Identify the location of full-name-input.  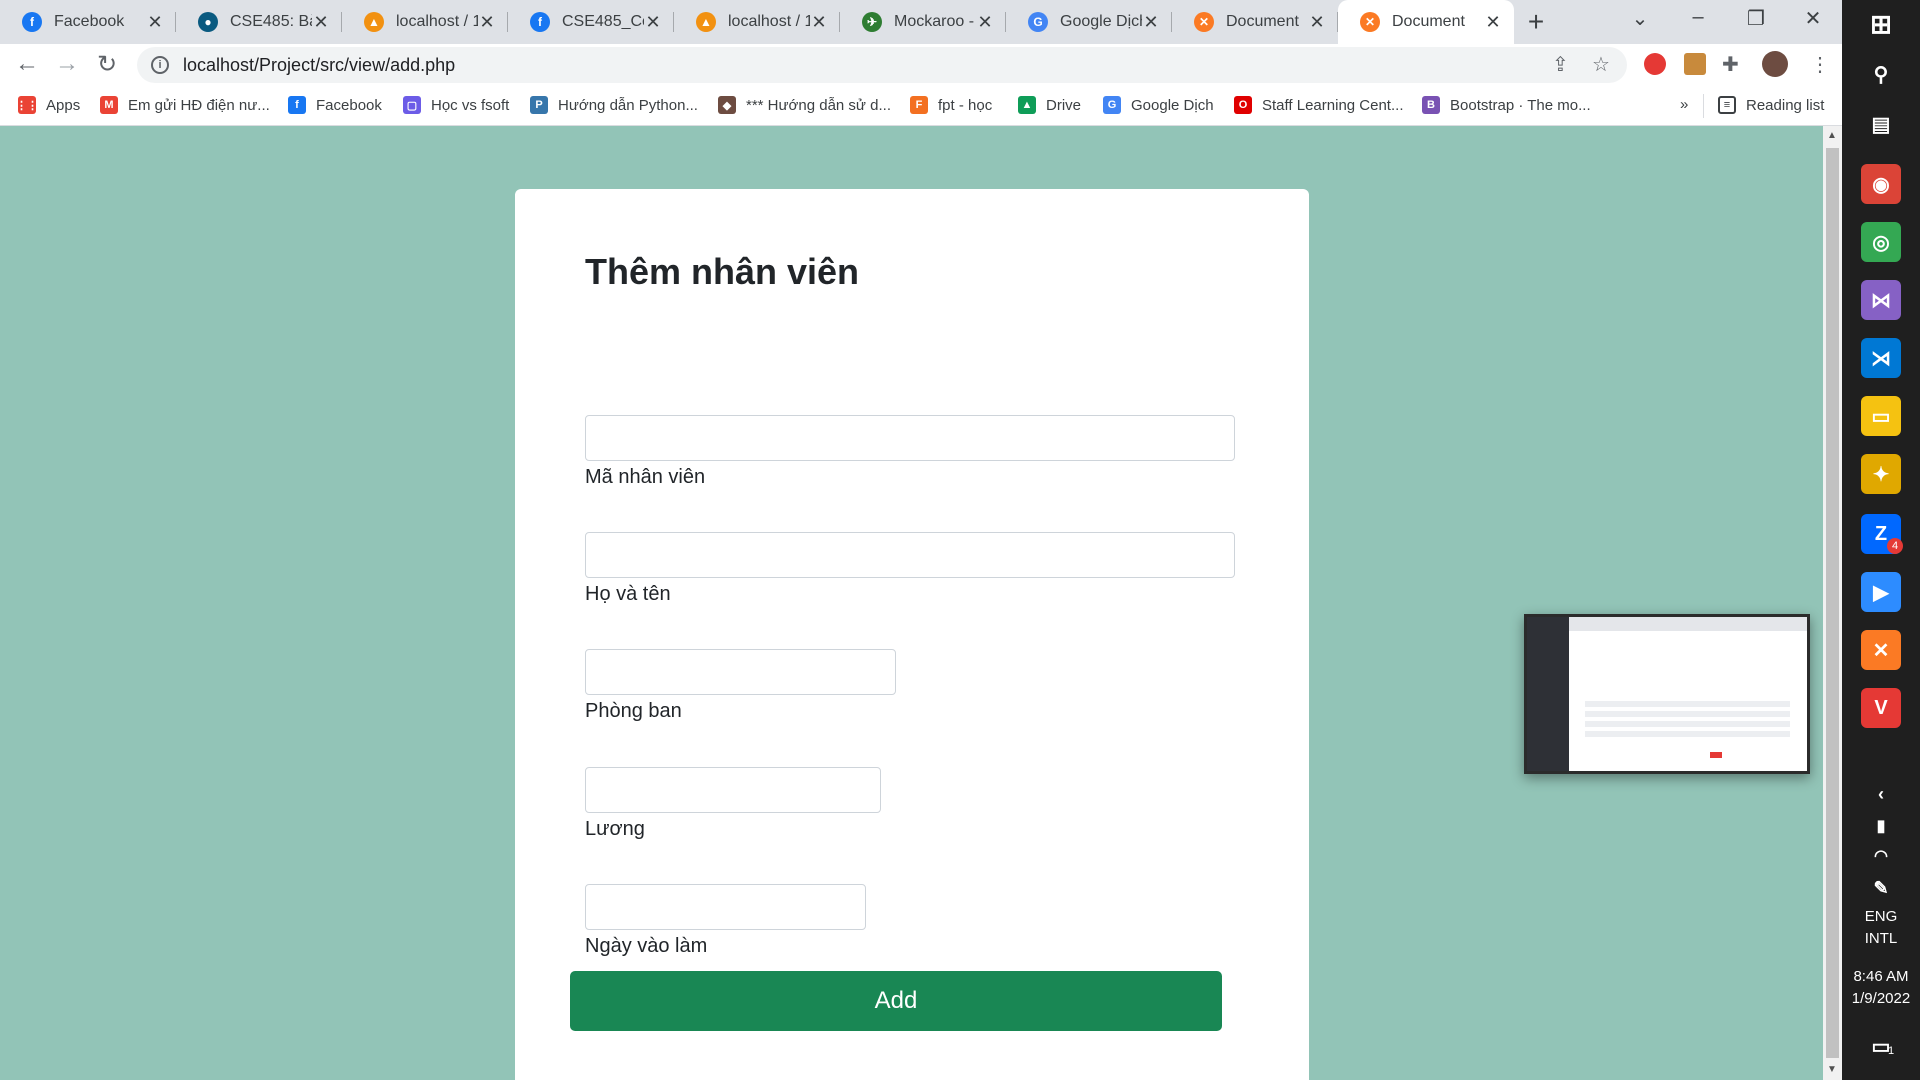
(910, 555).